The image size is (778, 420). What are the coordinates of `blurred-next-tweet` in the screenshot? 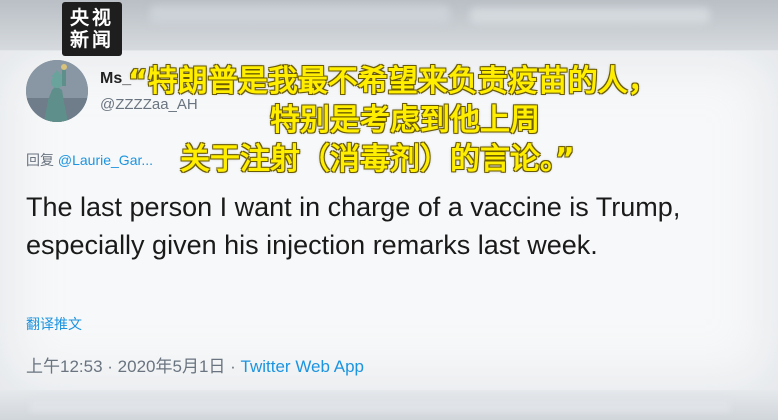 It's located at (380, 405).